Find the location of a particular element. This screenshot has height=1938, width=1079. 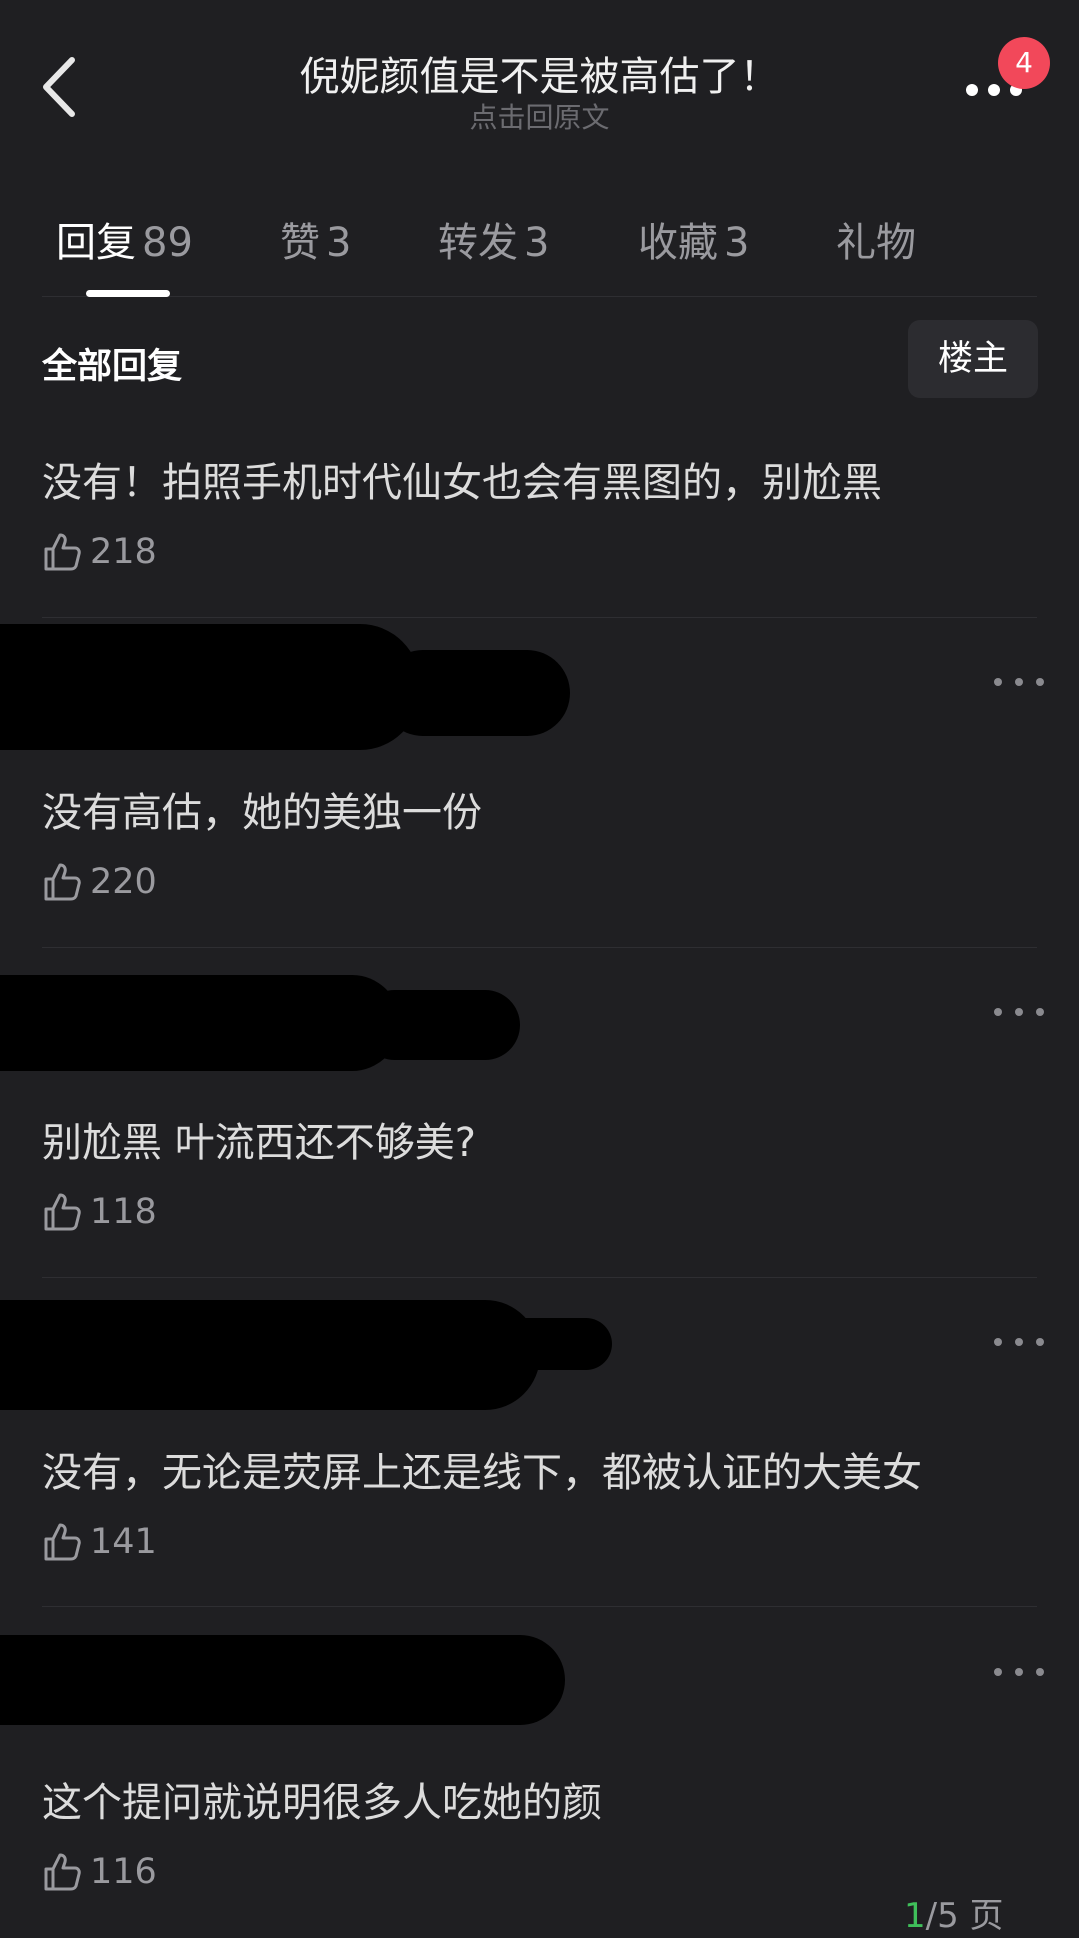

like-count: 116 is located at coordinates (123, 1872).